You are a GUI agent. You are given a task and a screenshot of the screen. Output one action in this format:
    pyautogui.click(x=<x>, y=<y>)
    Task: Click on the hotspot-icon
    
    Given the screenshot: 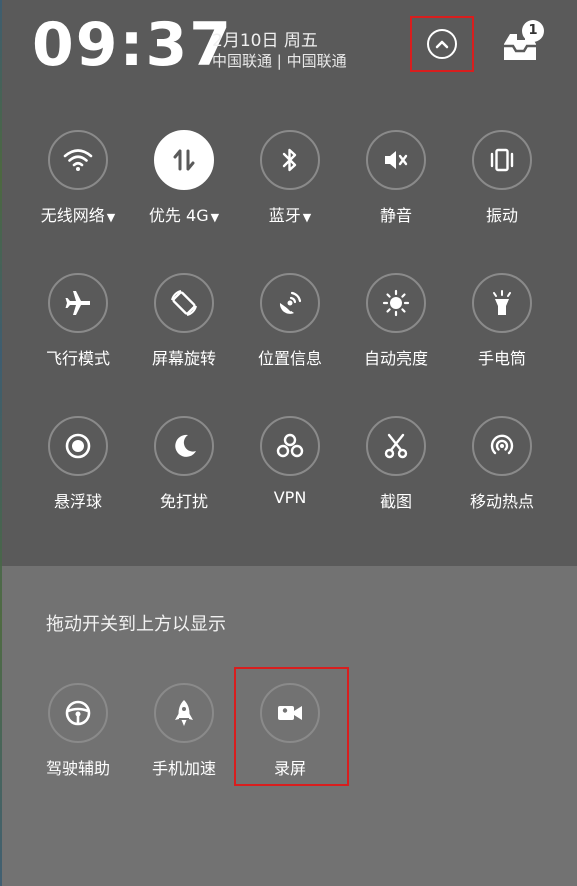 What is the action you would take?
    pyautogui.click(x=502, y=444)
    